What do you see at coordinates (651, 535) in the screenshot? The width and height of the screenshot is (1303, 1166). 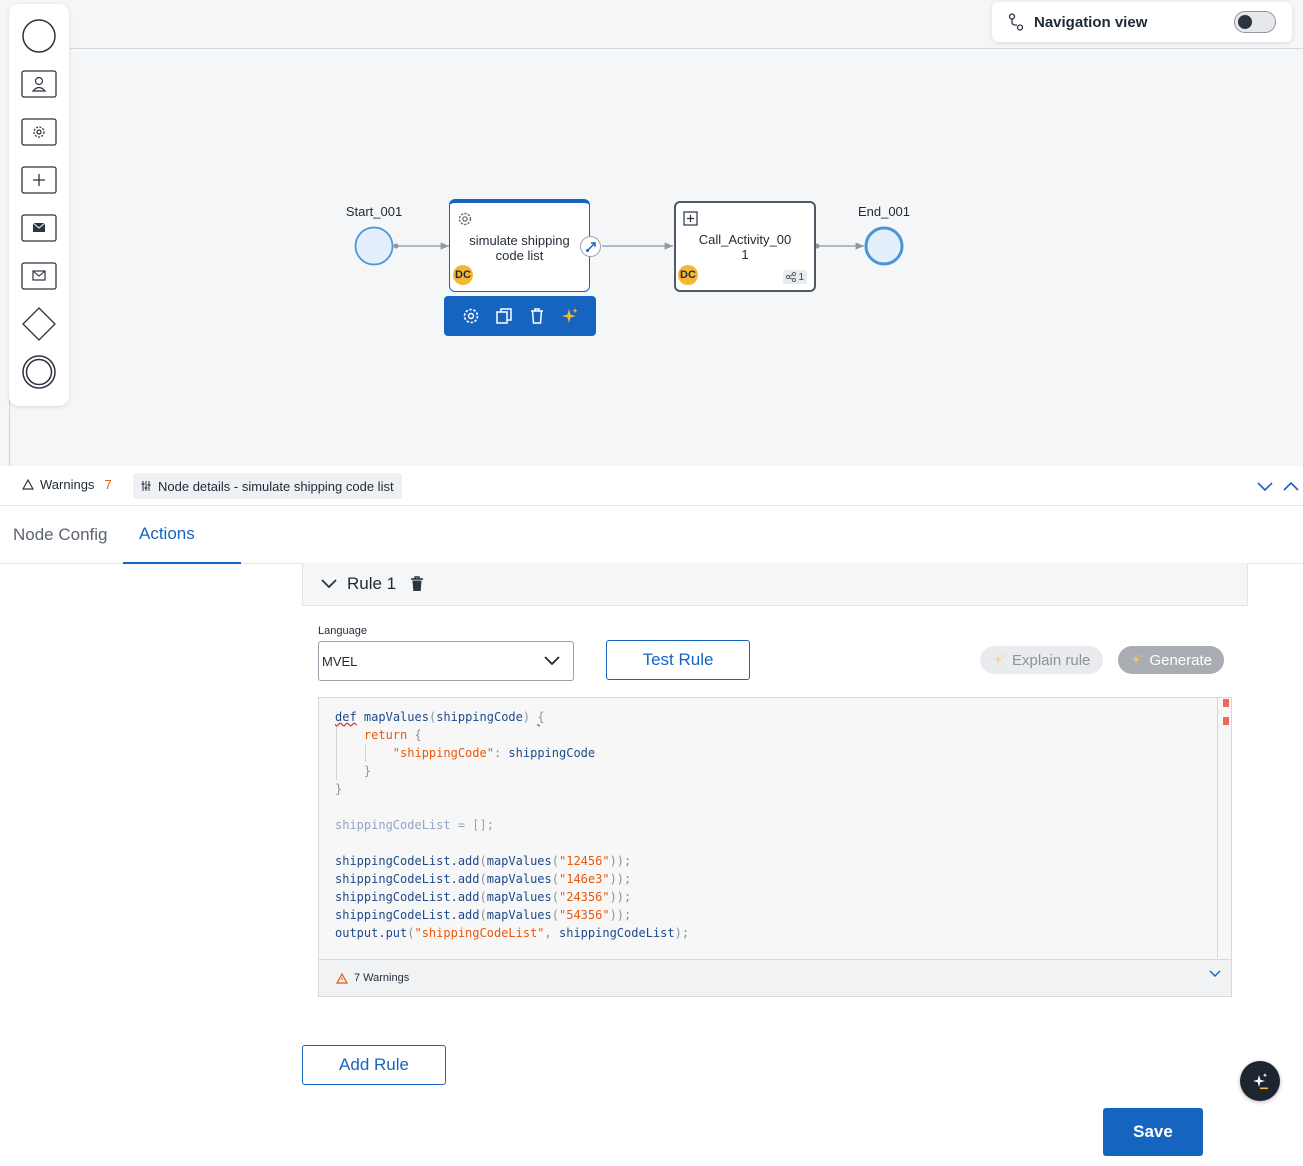 I see `node-tabs: Node Config Actions` at bounding box center [651, 535].